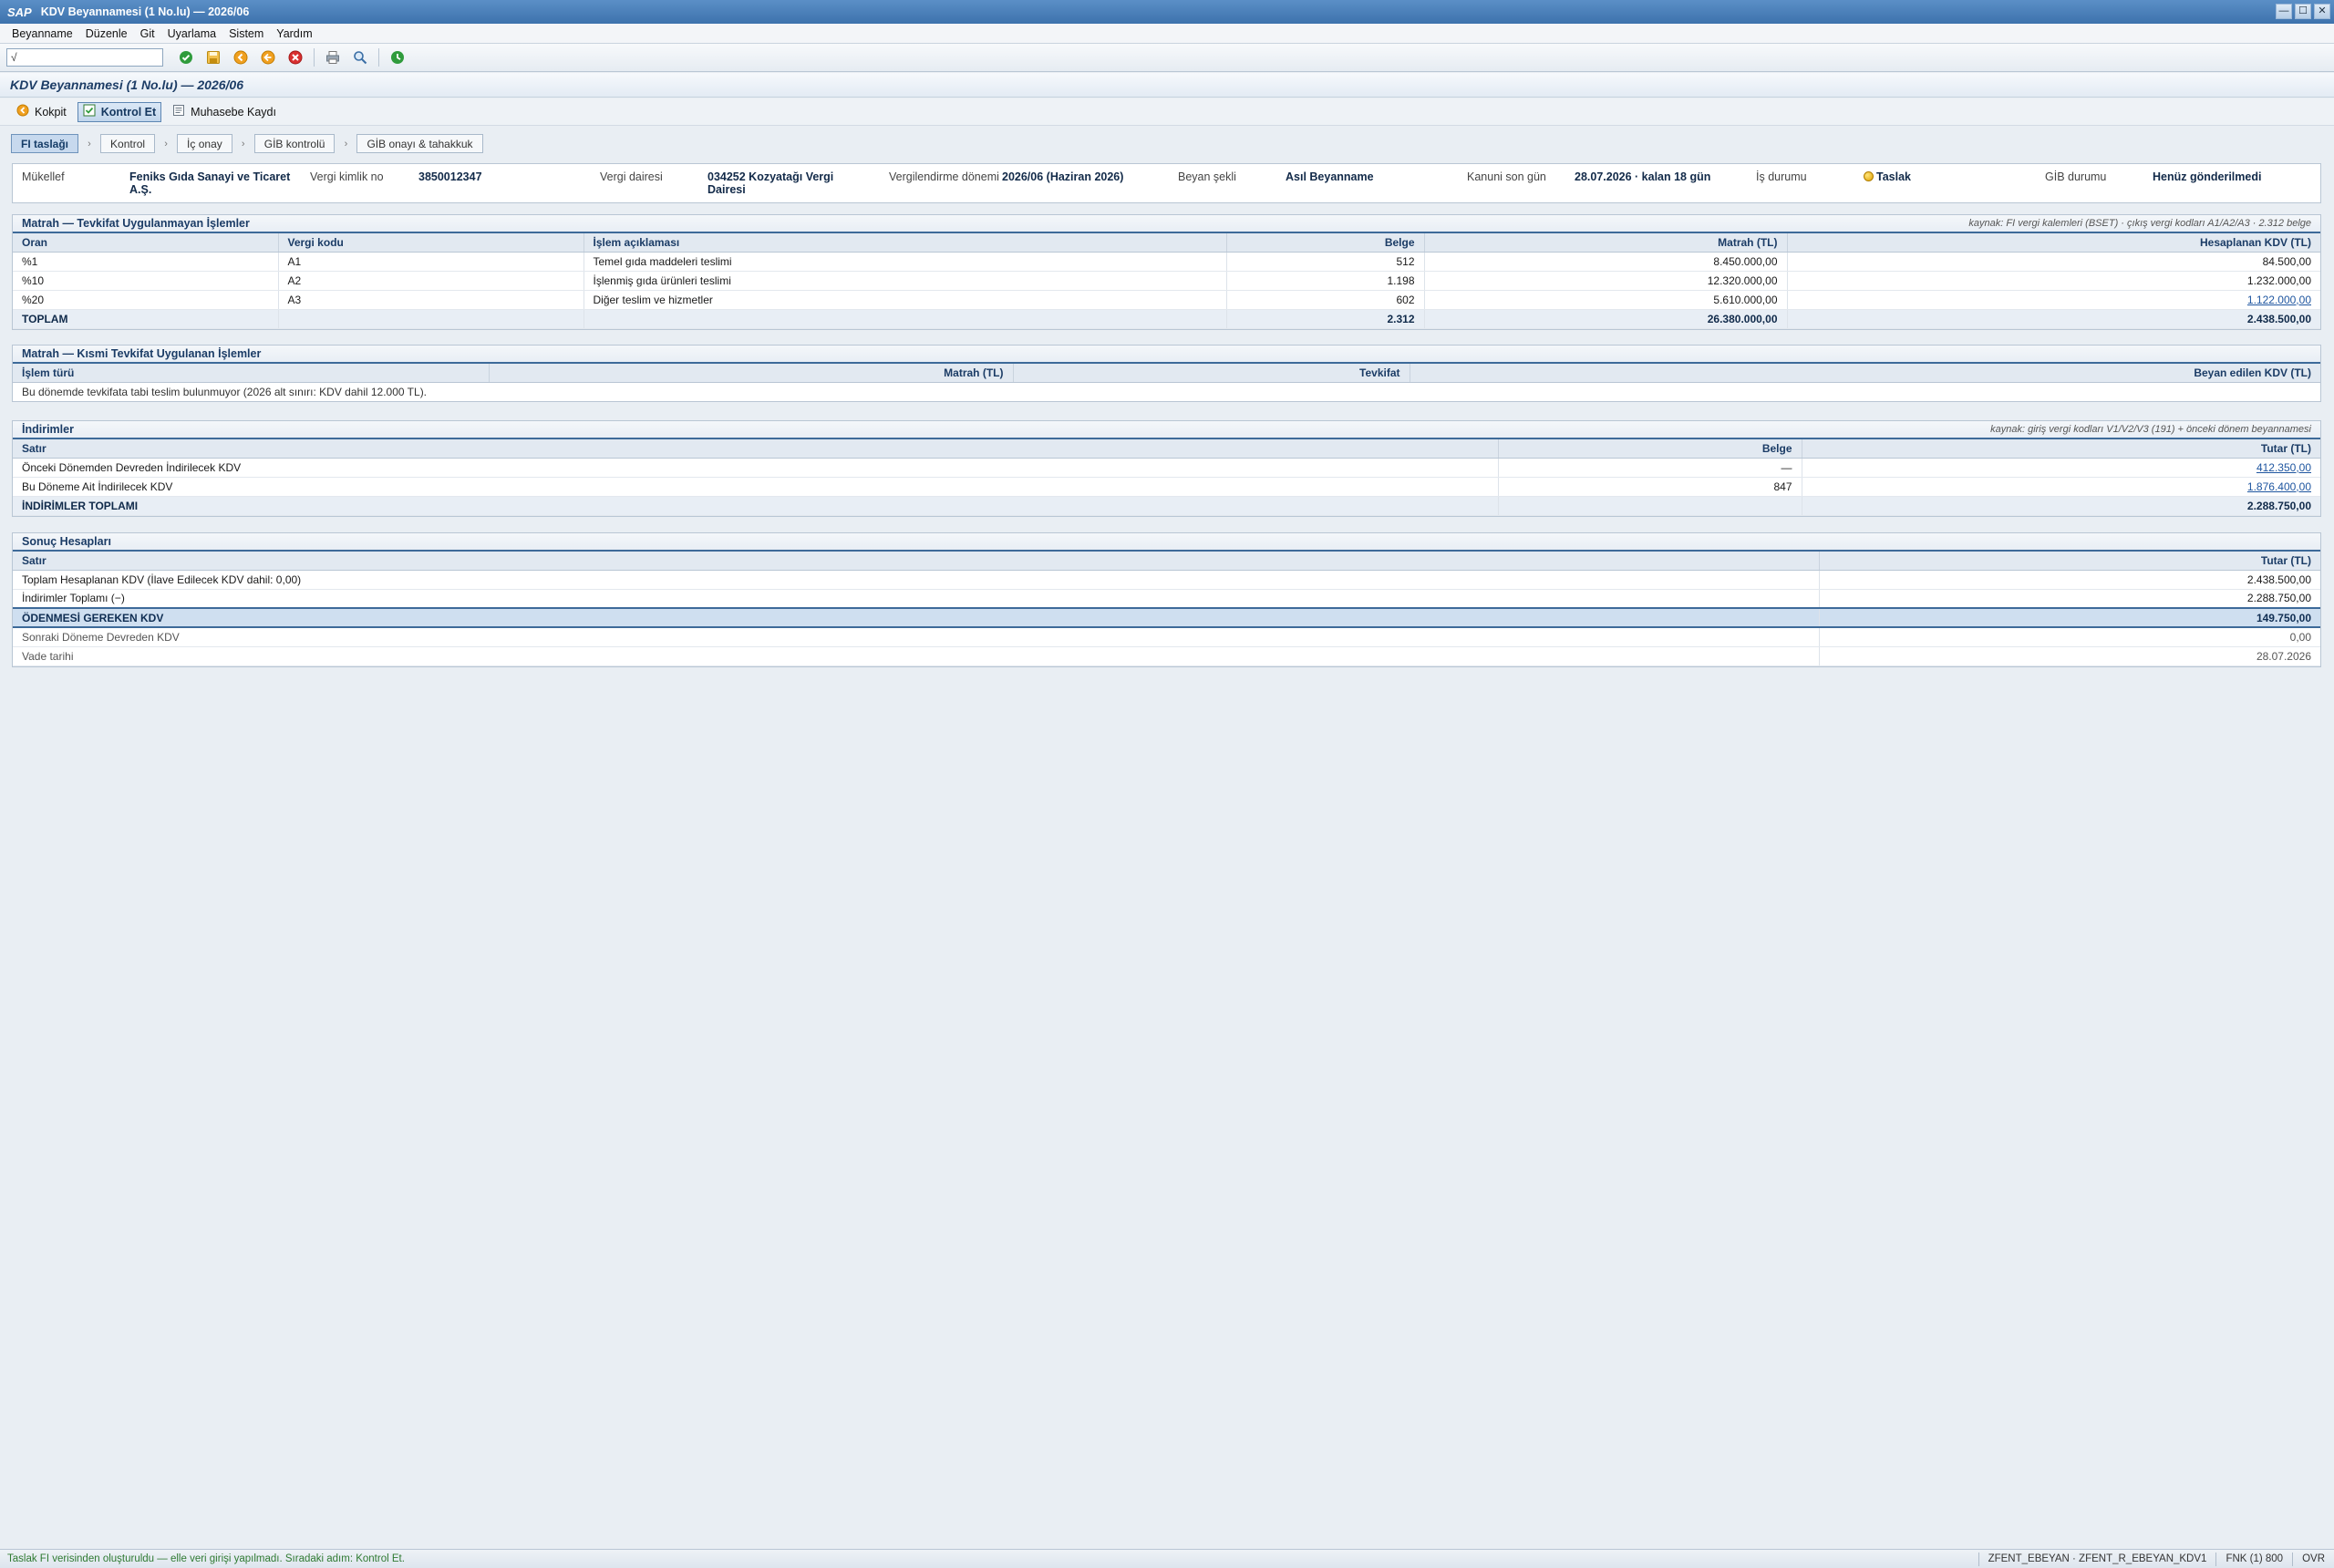  I want to click on cell-matrah: 8.450.000,00, so click(1606, 262).